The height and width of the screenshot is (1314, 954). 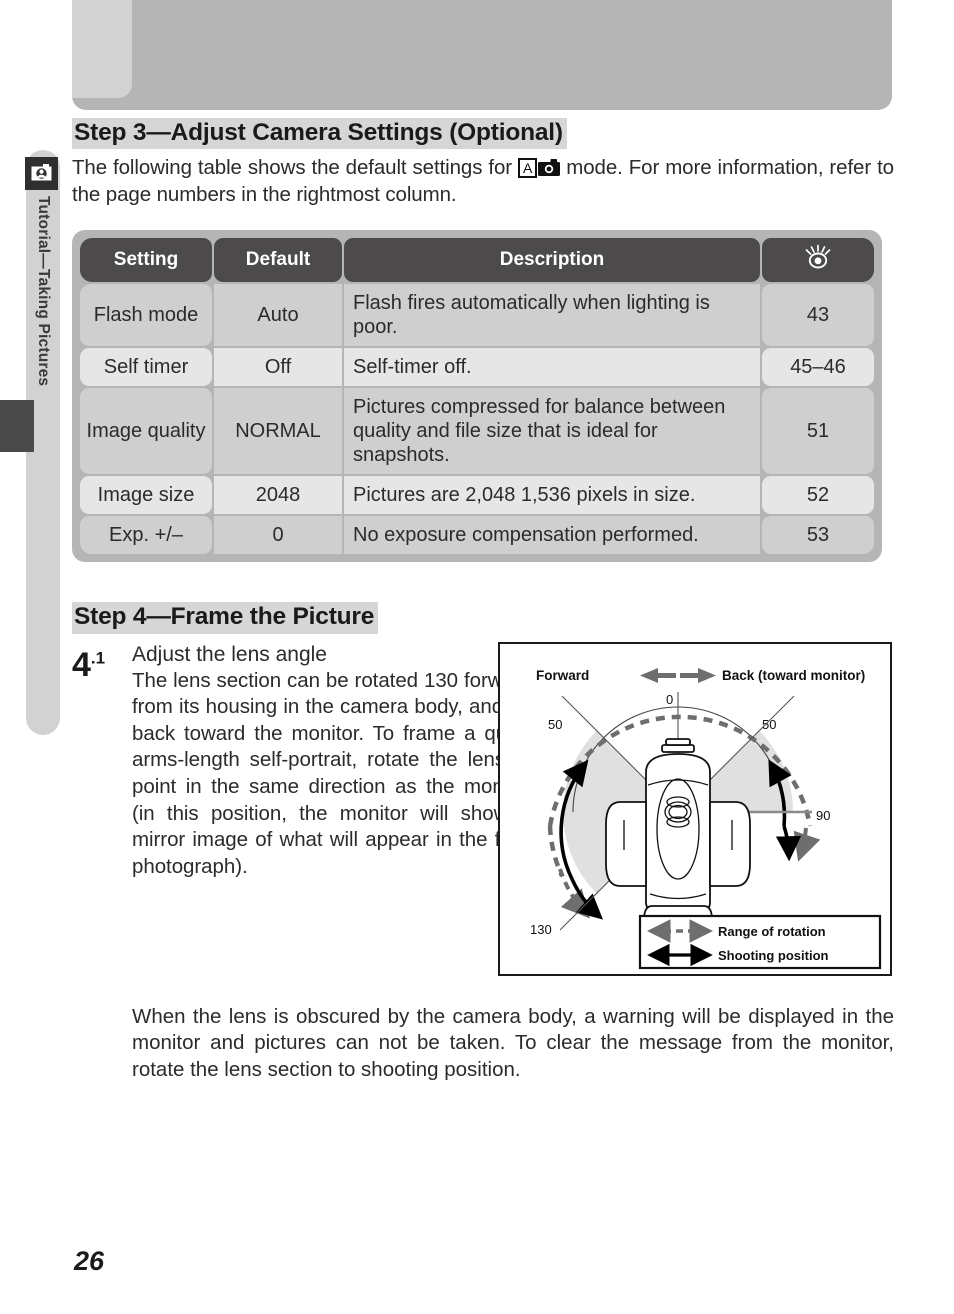 What do you see at coordinates (772, 931) in the screenshot?
I see `svg-text: Range of rotation` at bounding box center [772, 931].